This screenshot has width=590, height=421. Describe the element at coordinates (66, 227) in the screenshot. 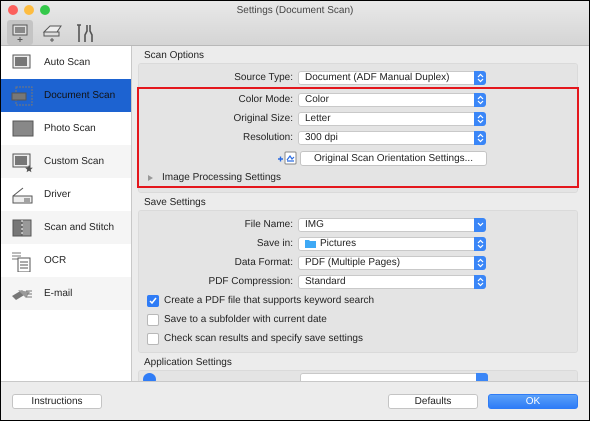

I see `sidebar-item: Scan and Stitch` at that location.